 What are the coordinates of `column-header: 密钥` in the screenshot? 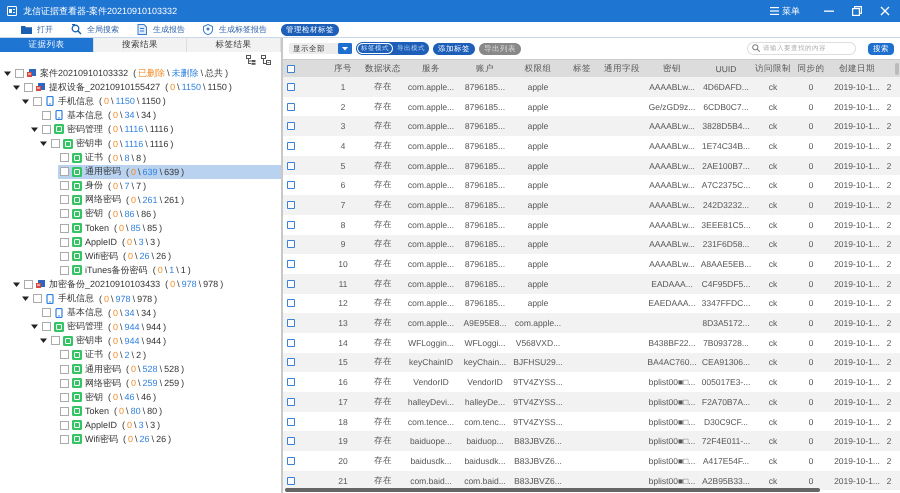 It's located at (672, 68).